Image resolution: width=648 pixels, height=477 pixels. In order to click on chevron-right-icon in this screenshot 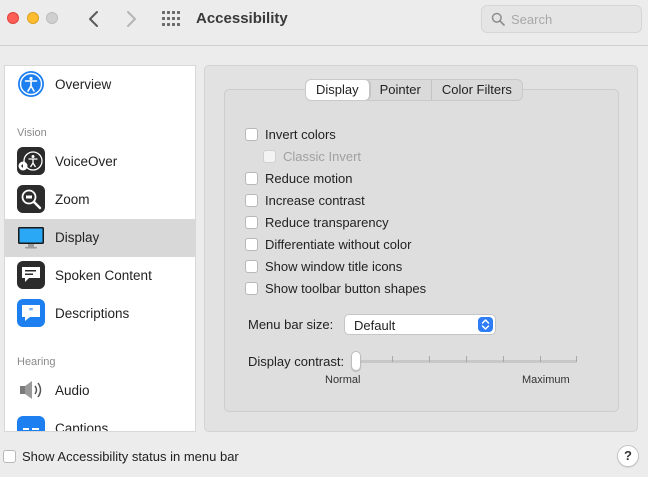, I will do `click(131, 19)`.